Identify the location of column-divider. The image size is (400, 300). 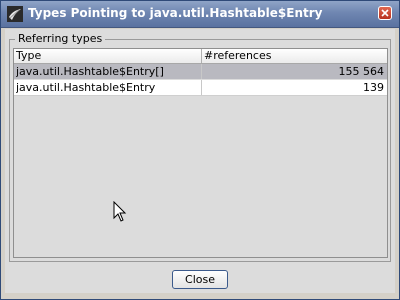
(201, 56).